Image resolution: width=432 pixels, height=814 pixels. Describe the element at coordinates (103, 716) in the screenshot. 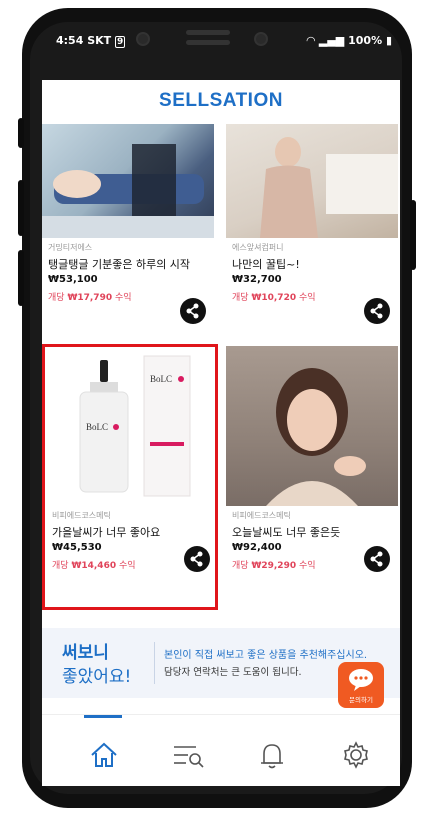

I see `active-tab-indicator` at that location.